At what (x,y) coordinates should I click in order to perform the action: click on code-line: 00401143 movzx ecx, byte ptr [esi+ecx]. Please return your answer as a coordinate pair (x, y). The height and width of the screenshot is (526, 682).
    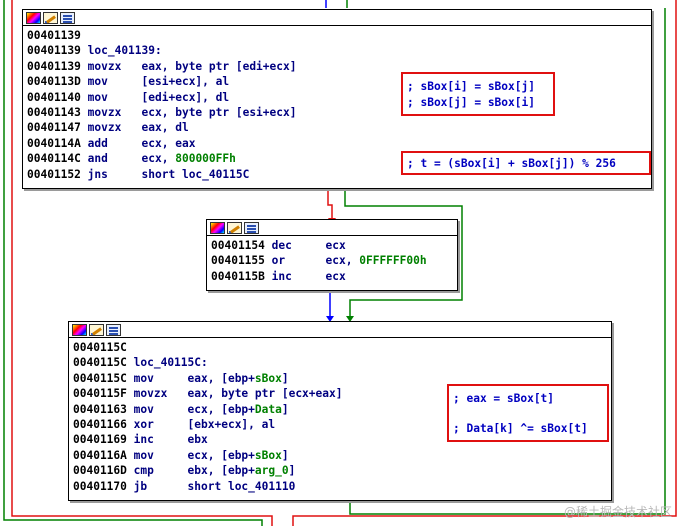
    Looking at the image, I should click on (339, 112).